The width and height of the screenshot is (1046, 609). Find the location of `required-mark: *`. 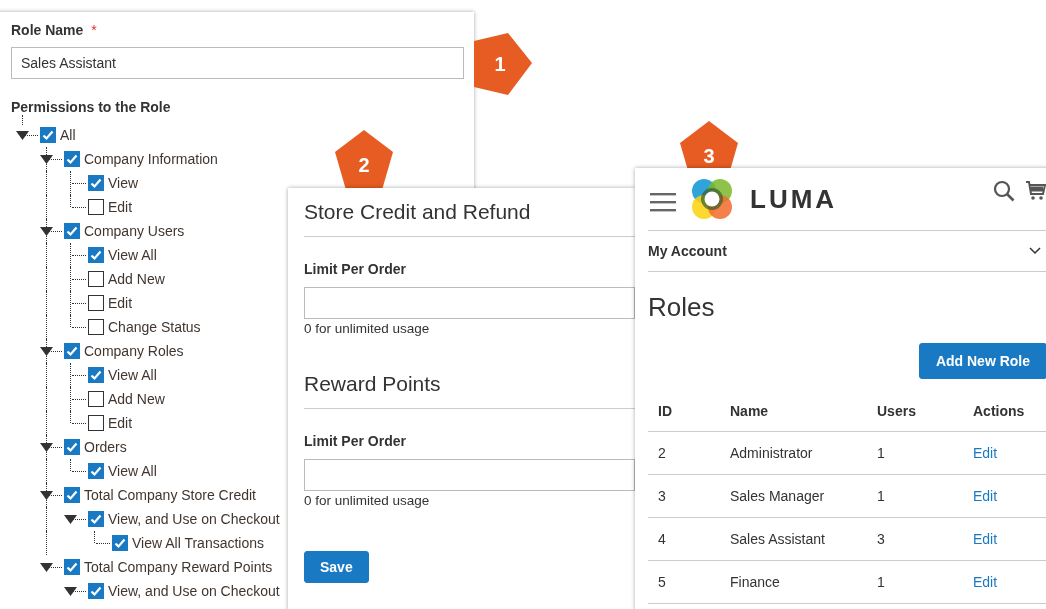

required-mark: * is located at coordinates (94, 30).